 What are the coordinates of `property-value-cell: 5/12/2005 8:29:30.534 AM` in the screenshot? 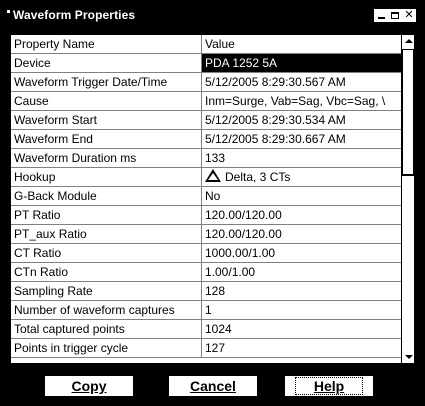 It's located at (301, 120).